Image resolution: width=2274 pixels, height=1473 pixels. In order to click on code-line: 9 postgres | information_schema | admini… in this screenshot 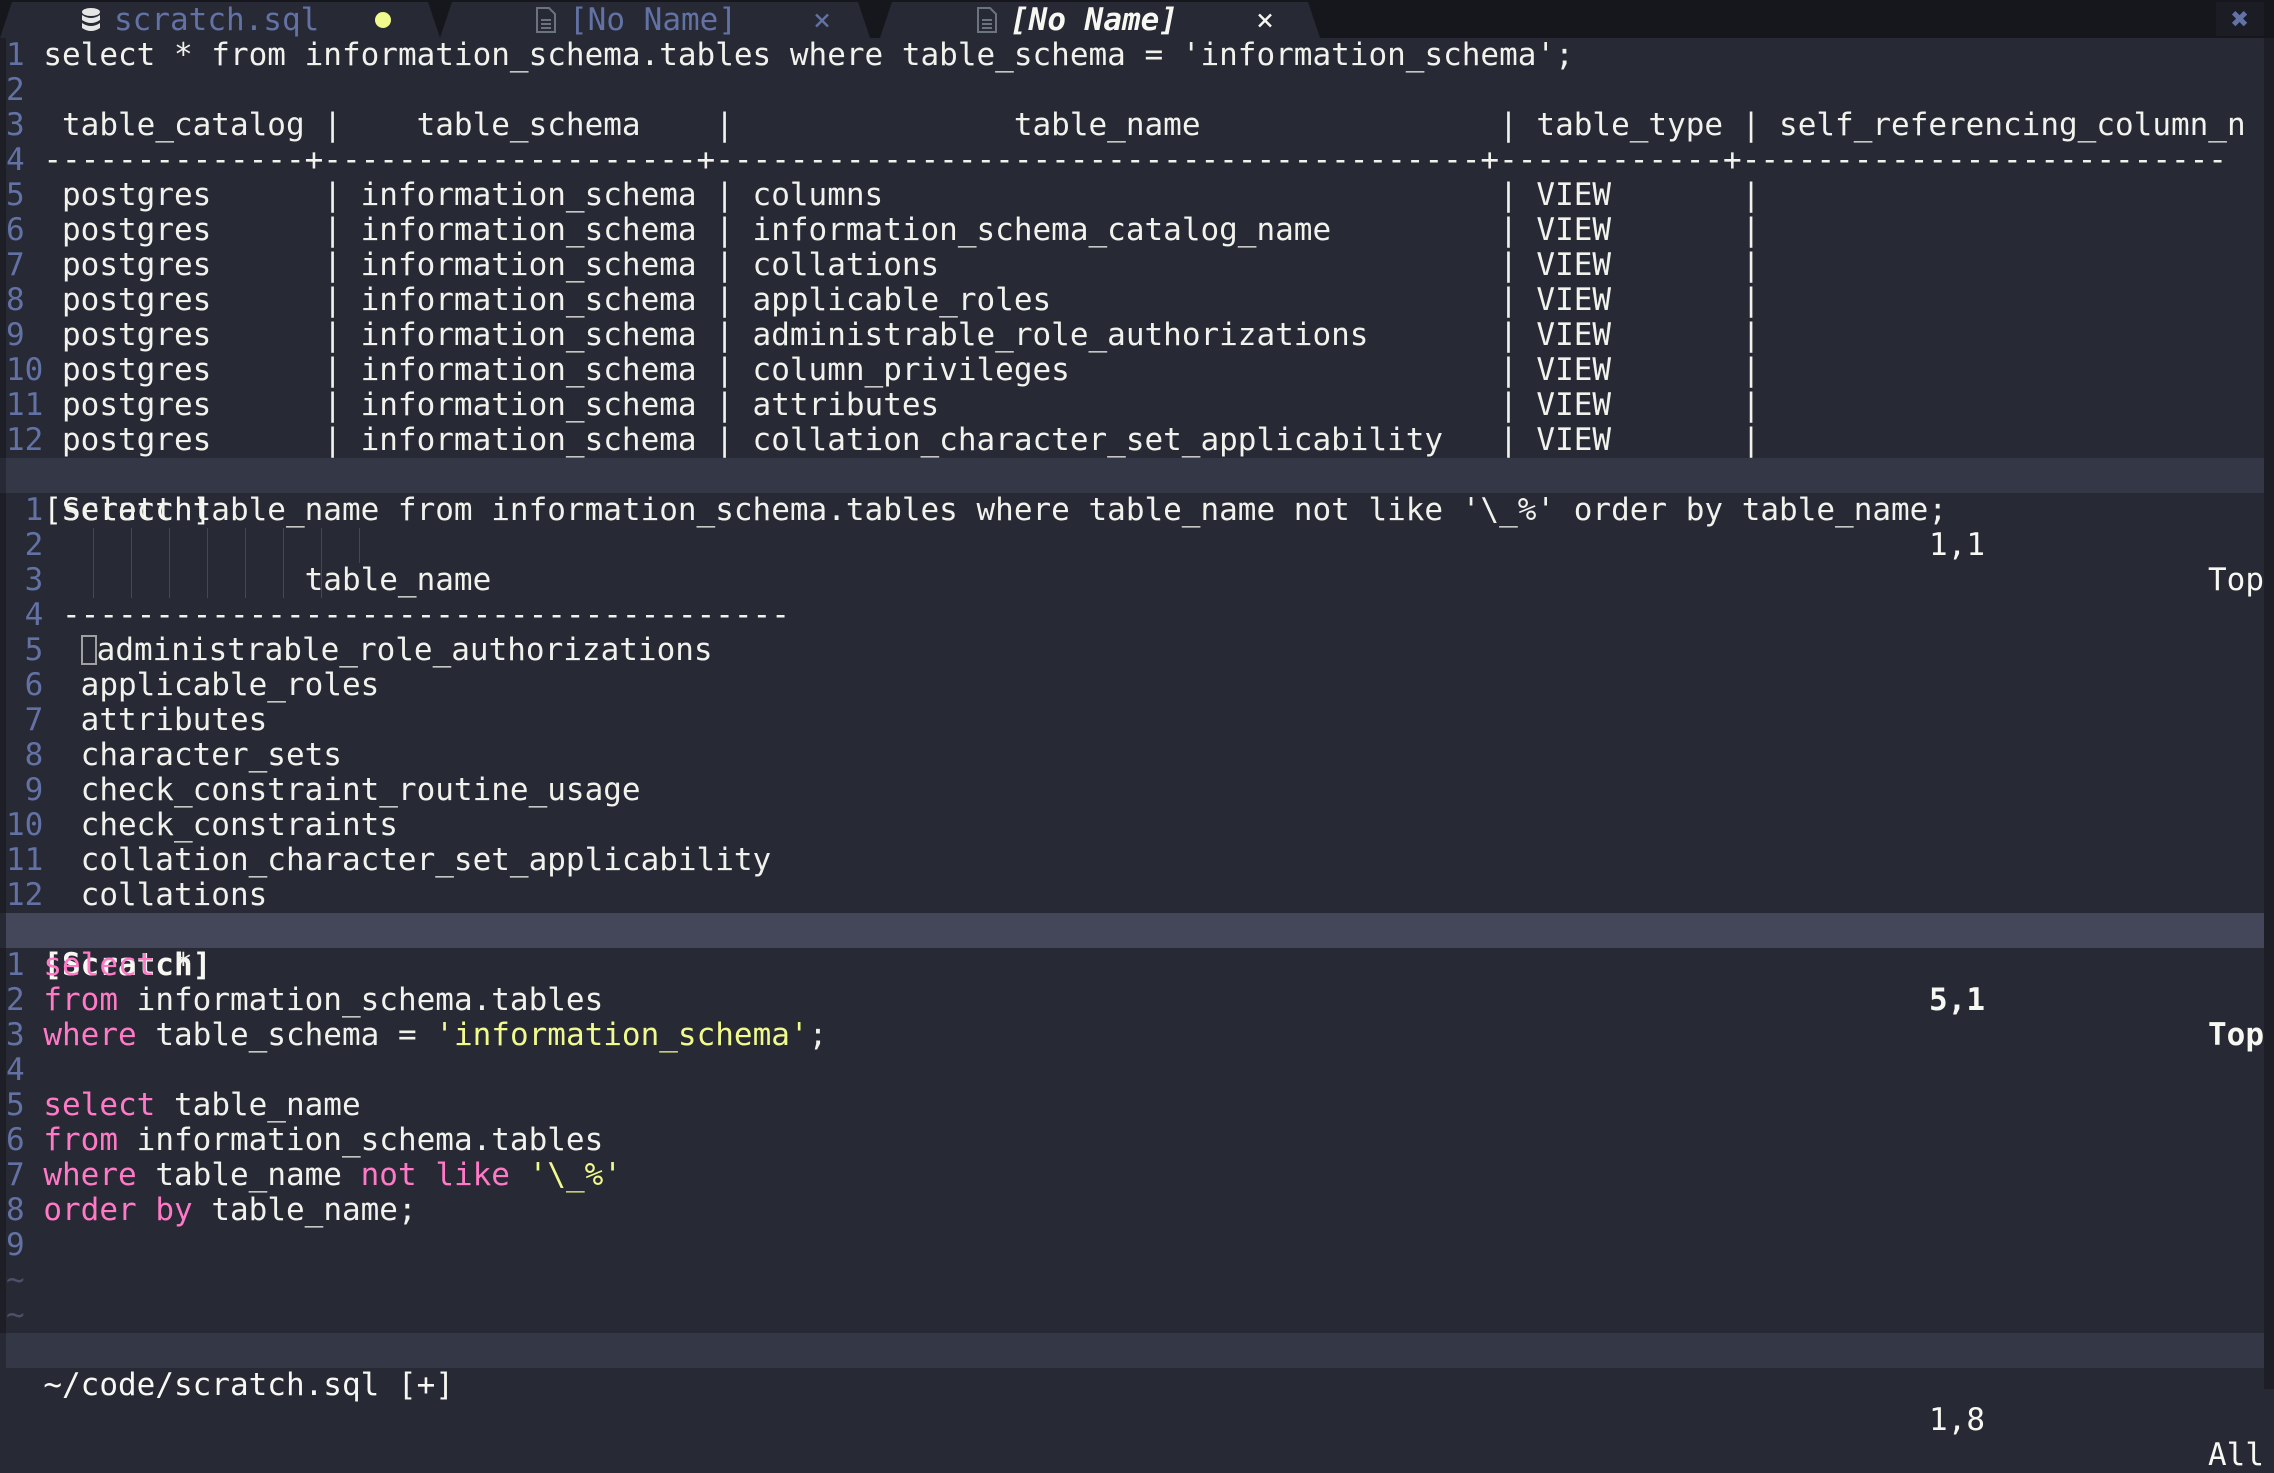, I will do `click(1135, 335)`.